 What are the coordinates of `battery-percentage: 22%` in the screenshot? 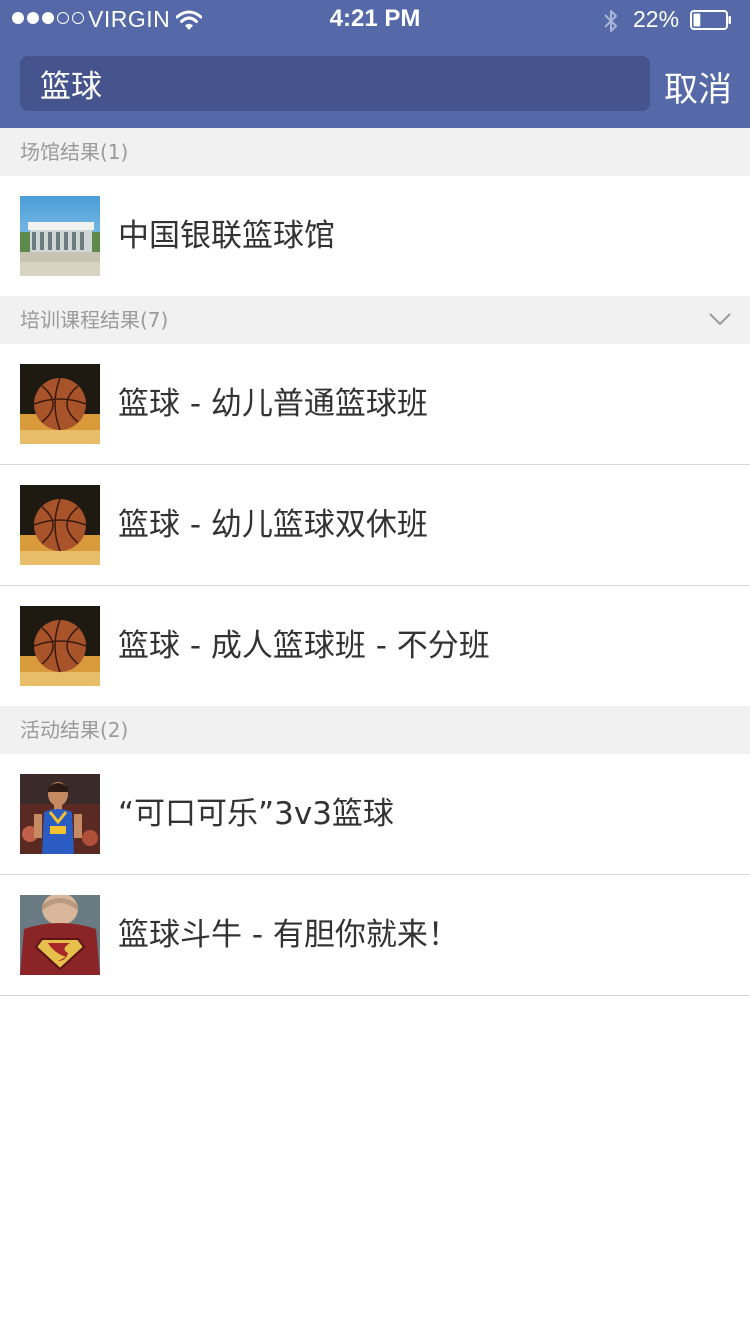 It's located at (656, 19).